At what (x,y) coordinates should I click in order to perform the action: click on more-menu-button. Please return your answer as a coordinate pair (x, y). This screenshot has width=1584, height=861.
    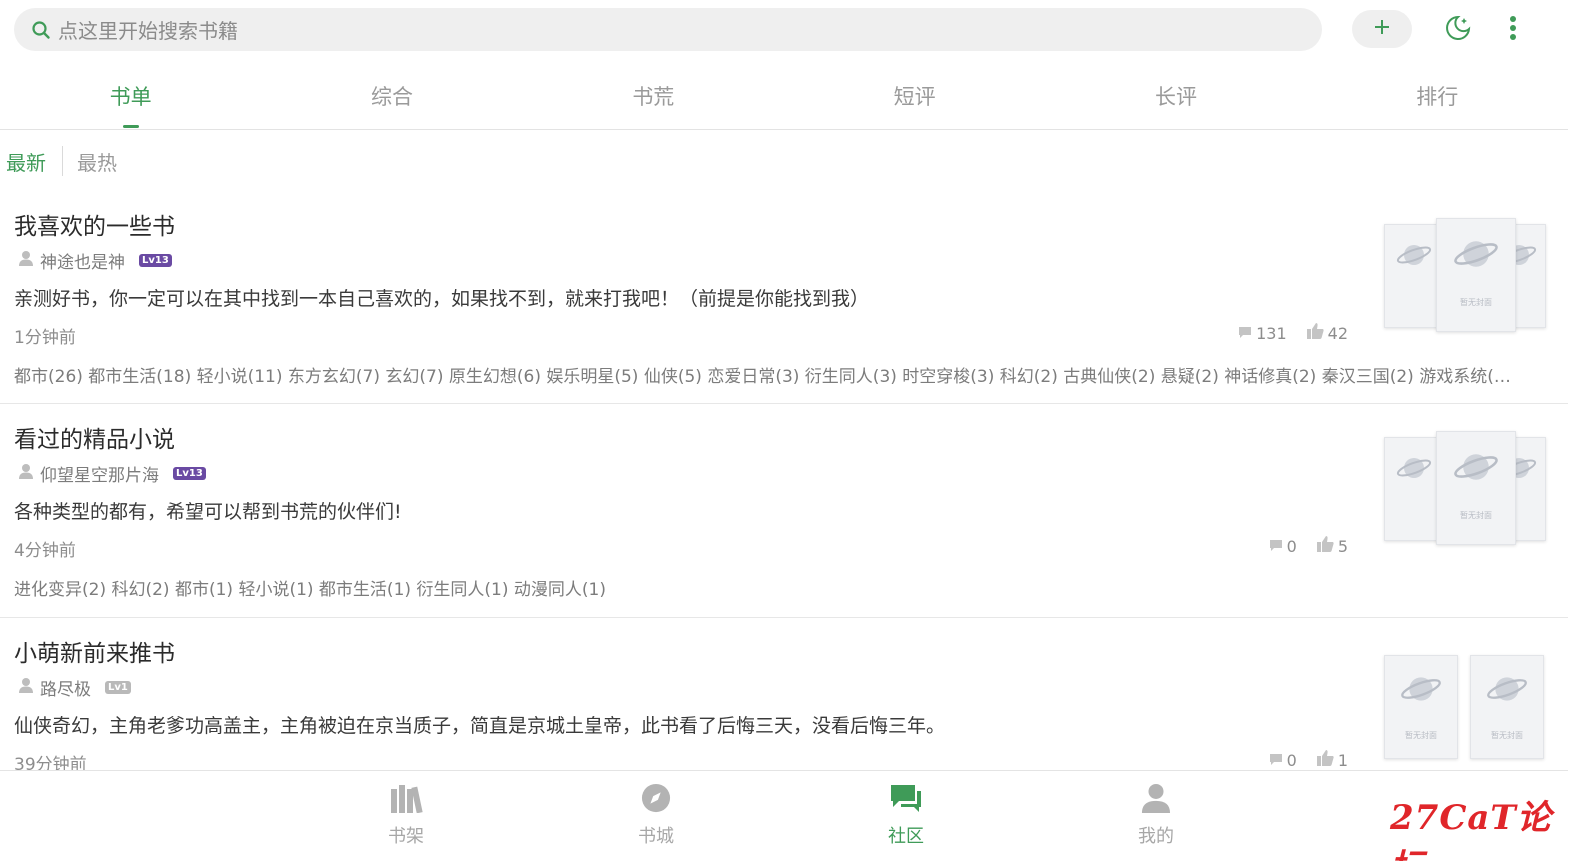
    Looking at the image, I should click on (1513, 30).